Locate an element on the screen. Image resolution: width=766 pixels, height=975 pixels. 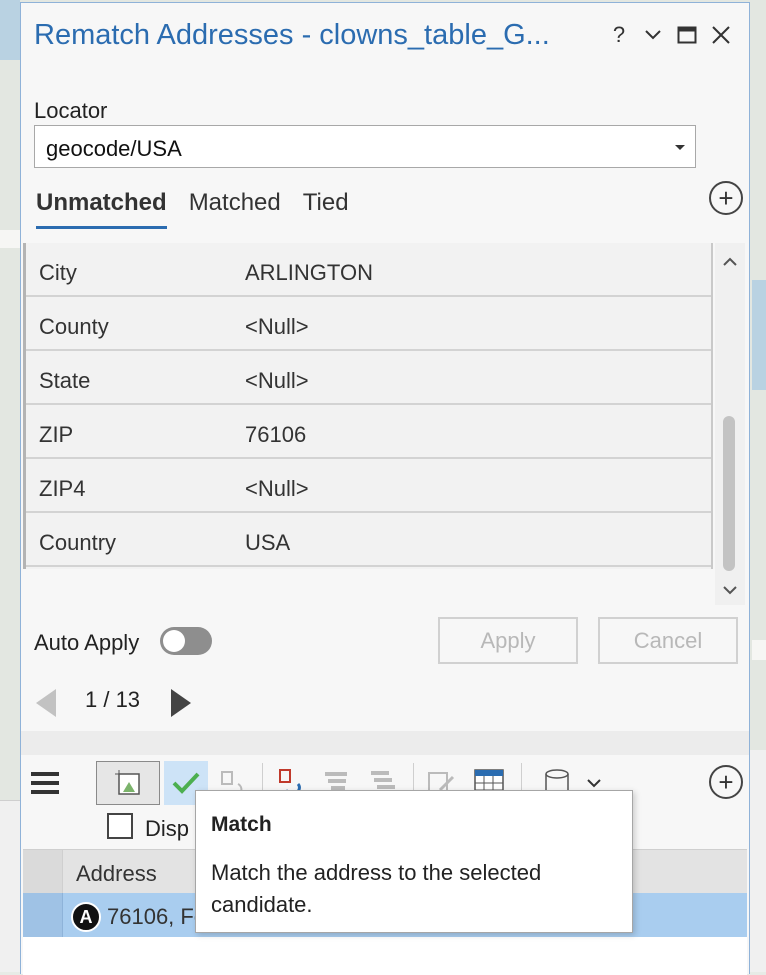
field-name: County is located at coordinates (74, 326).